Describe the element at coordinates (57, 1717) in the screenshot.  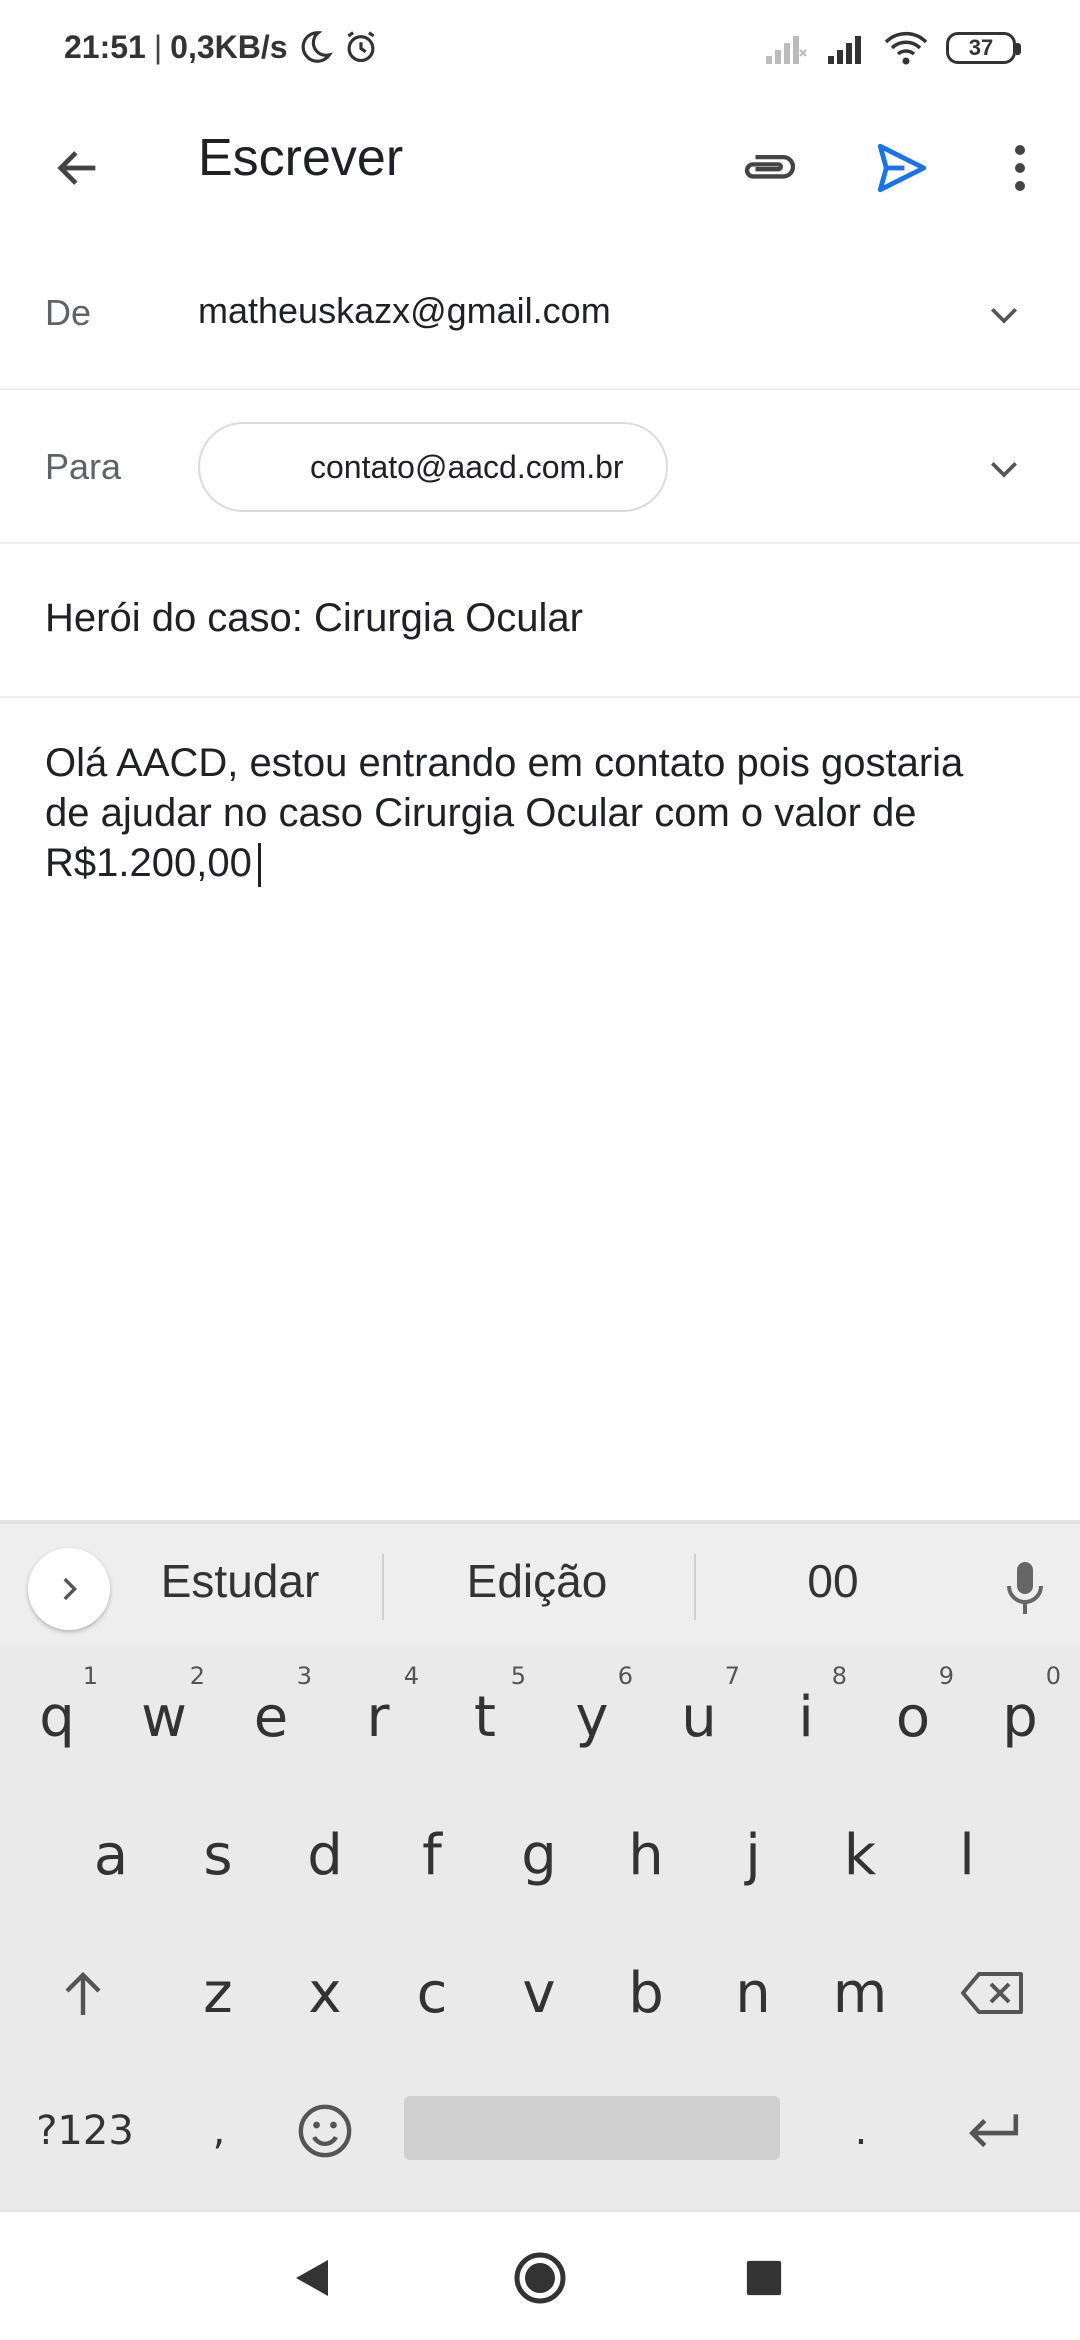
I see `key-q: q1` at that location.